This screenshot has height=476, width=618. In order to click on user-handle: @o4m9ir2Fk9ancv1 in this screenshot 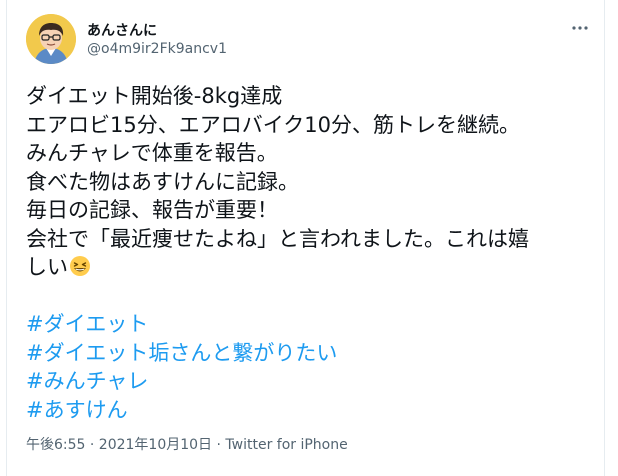, I will do `click(157, 49)`.